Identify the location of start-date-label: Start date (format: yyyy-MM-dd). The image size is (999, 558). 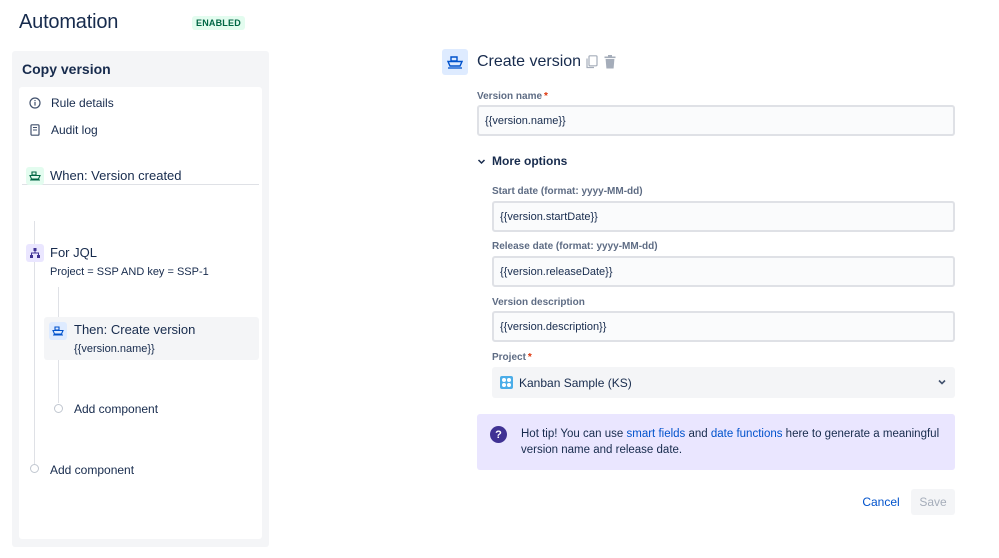
(567, 191).